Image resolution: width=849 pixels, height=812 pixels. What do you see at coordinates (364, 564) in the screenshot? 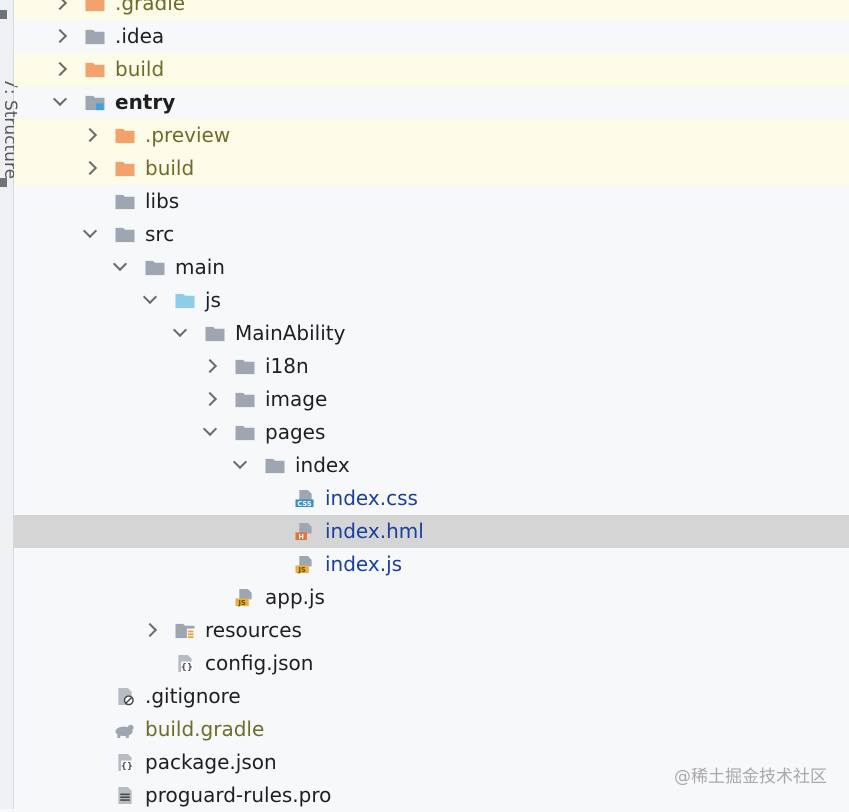
I see `tree-item-label: index.js` at bounding box center [364, 564].